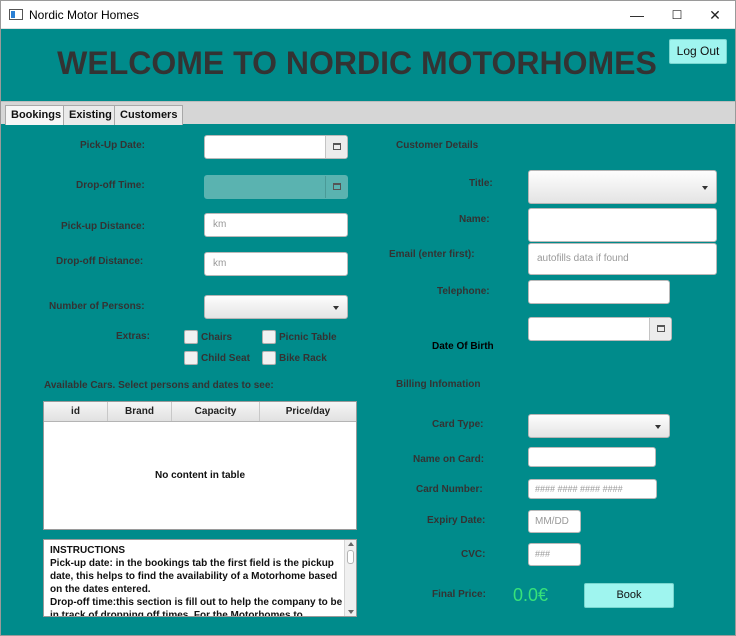 The image size is (736, 636). I want to click on pickup-date-picker, so click(276, 147).